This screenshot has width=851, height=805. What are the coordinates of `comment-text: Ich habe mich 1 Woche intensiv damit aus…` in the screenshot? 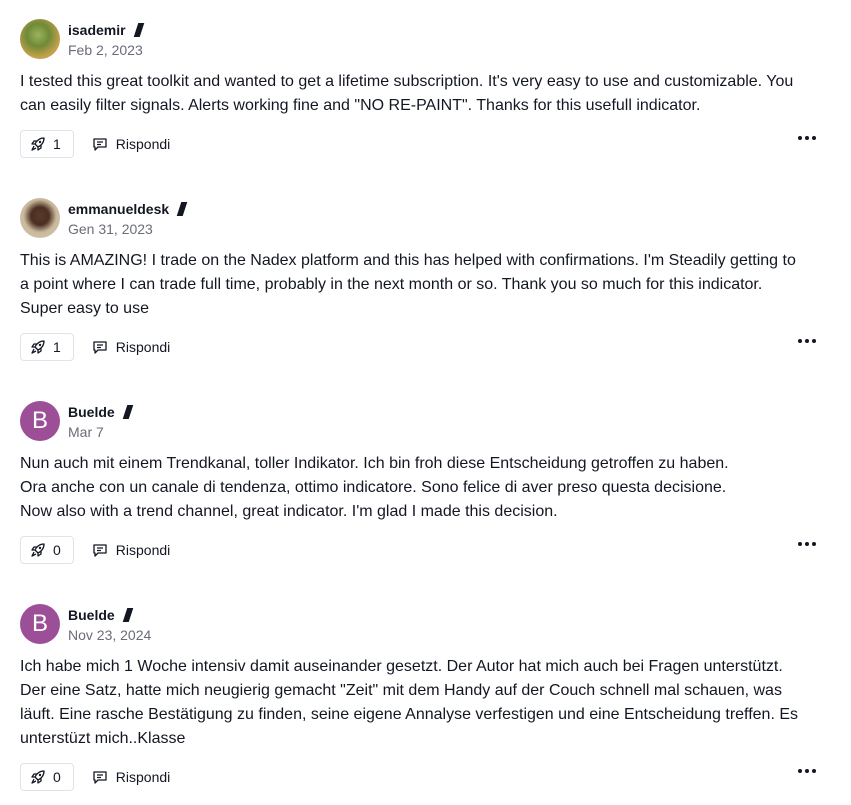 It's located at (409, 702).